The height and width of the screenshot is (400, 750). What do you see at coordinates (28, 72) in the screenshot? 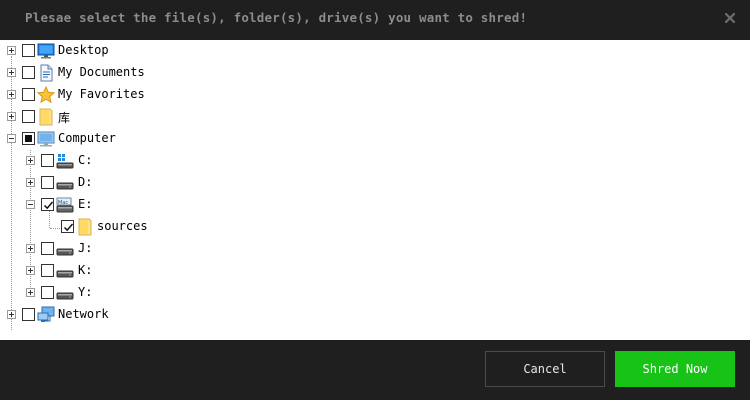
I see `my-documents-checkbox` at bounding box center [28, 72].